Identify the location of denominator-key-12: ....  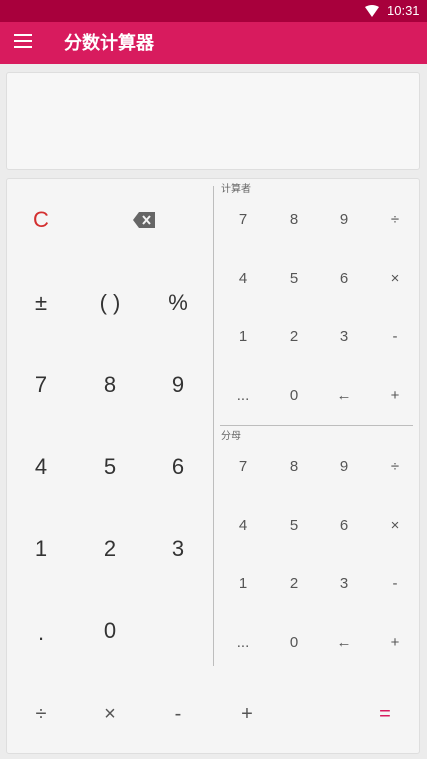
(243, 643).